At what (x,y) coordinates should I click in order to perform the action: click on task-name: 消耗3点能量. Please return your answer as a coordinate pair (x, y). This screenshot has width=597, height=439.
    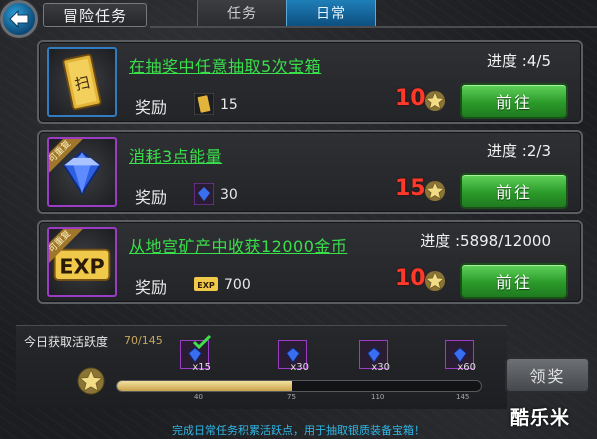
    Looking at the image, I should click on (175, 155).